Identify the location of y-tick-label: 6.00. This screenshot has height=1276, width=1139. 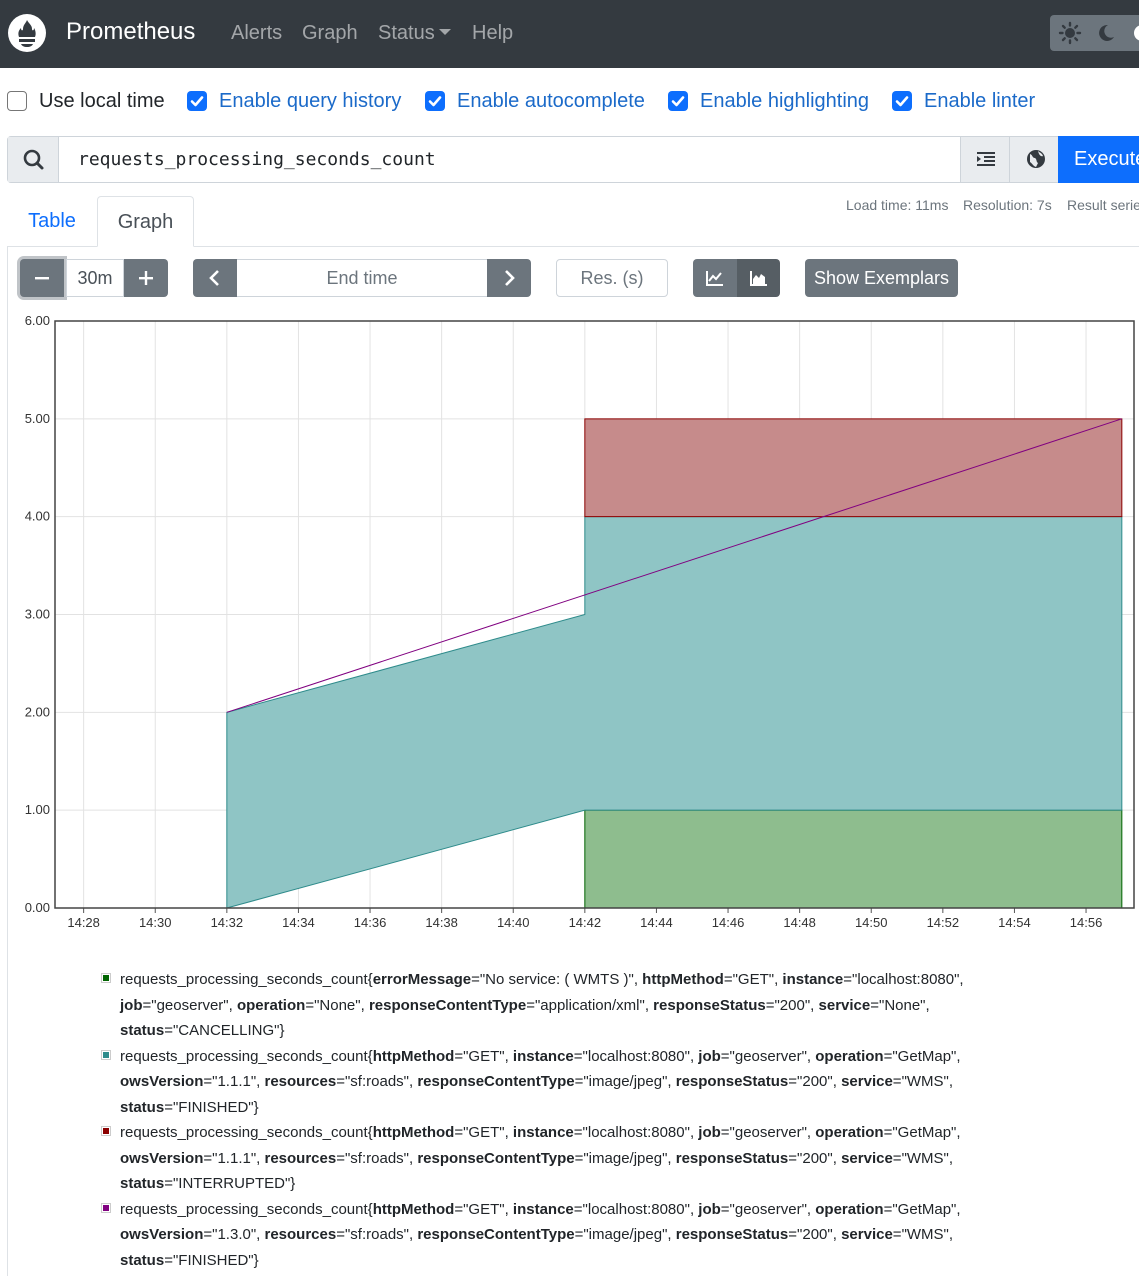
(37, 320).